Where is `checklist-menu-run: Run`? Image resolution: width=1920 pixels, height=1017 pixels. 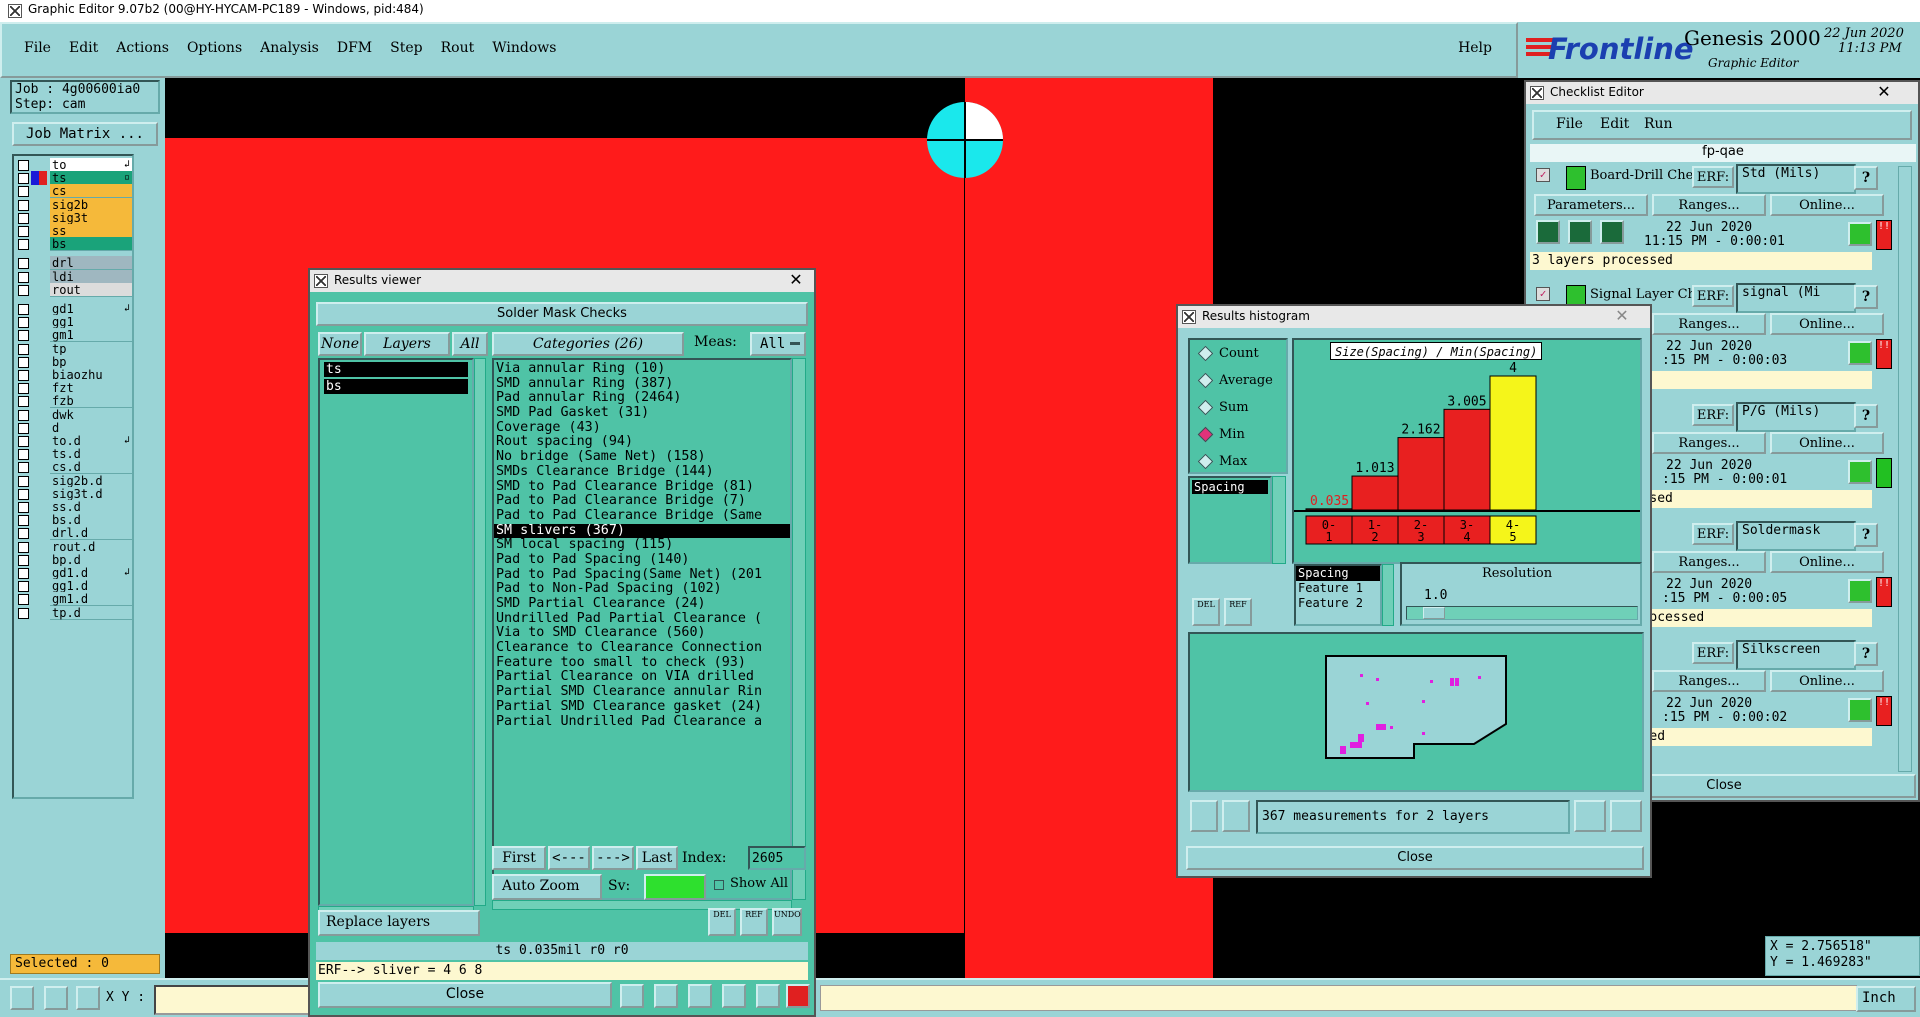
checklist-menu-run: Run is located at coordinates (1658, 124).